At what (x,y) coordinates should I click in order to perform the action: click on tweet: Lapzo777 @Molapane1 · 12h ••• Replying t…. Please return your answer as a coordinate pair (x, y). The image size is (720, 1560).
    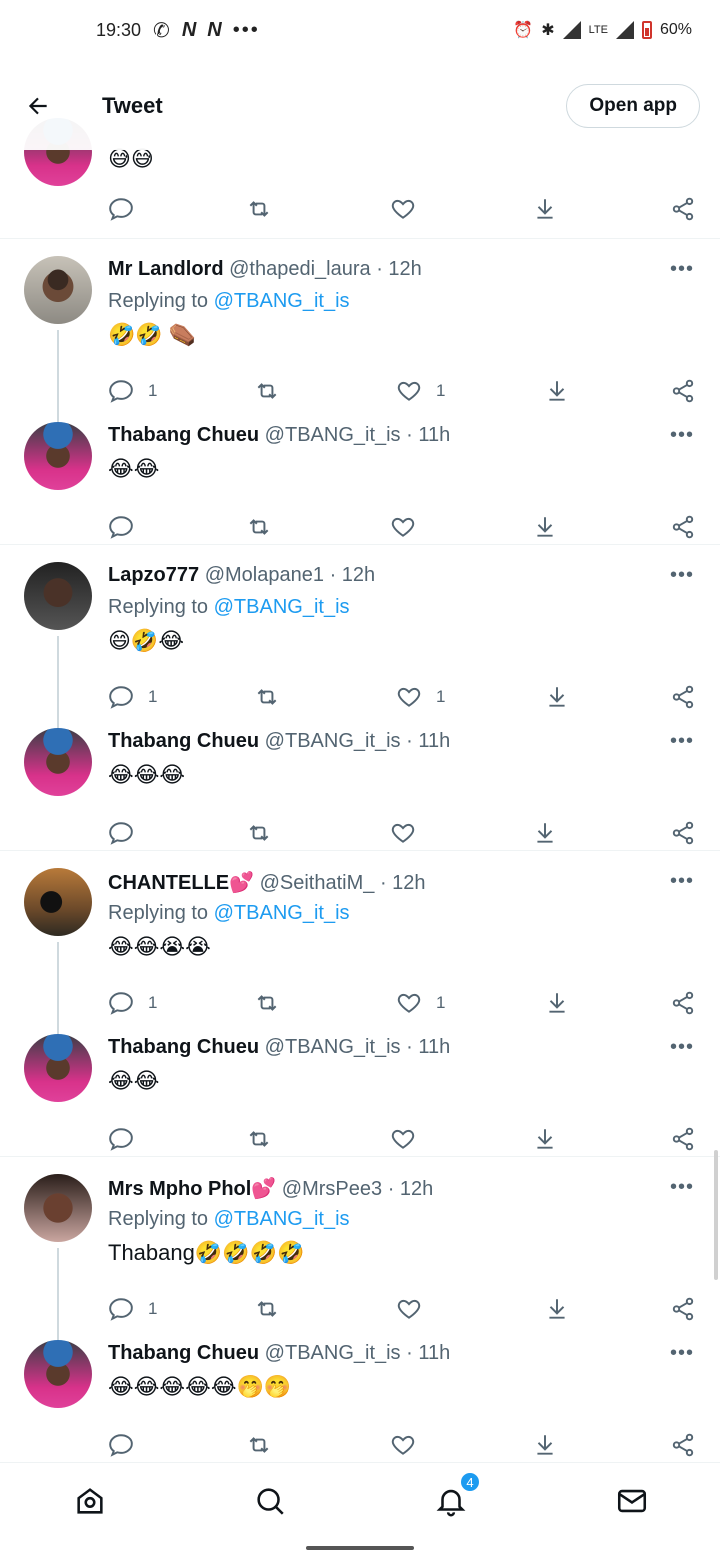
    Looking at the image, I should click on (360, 647).